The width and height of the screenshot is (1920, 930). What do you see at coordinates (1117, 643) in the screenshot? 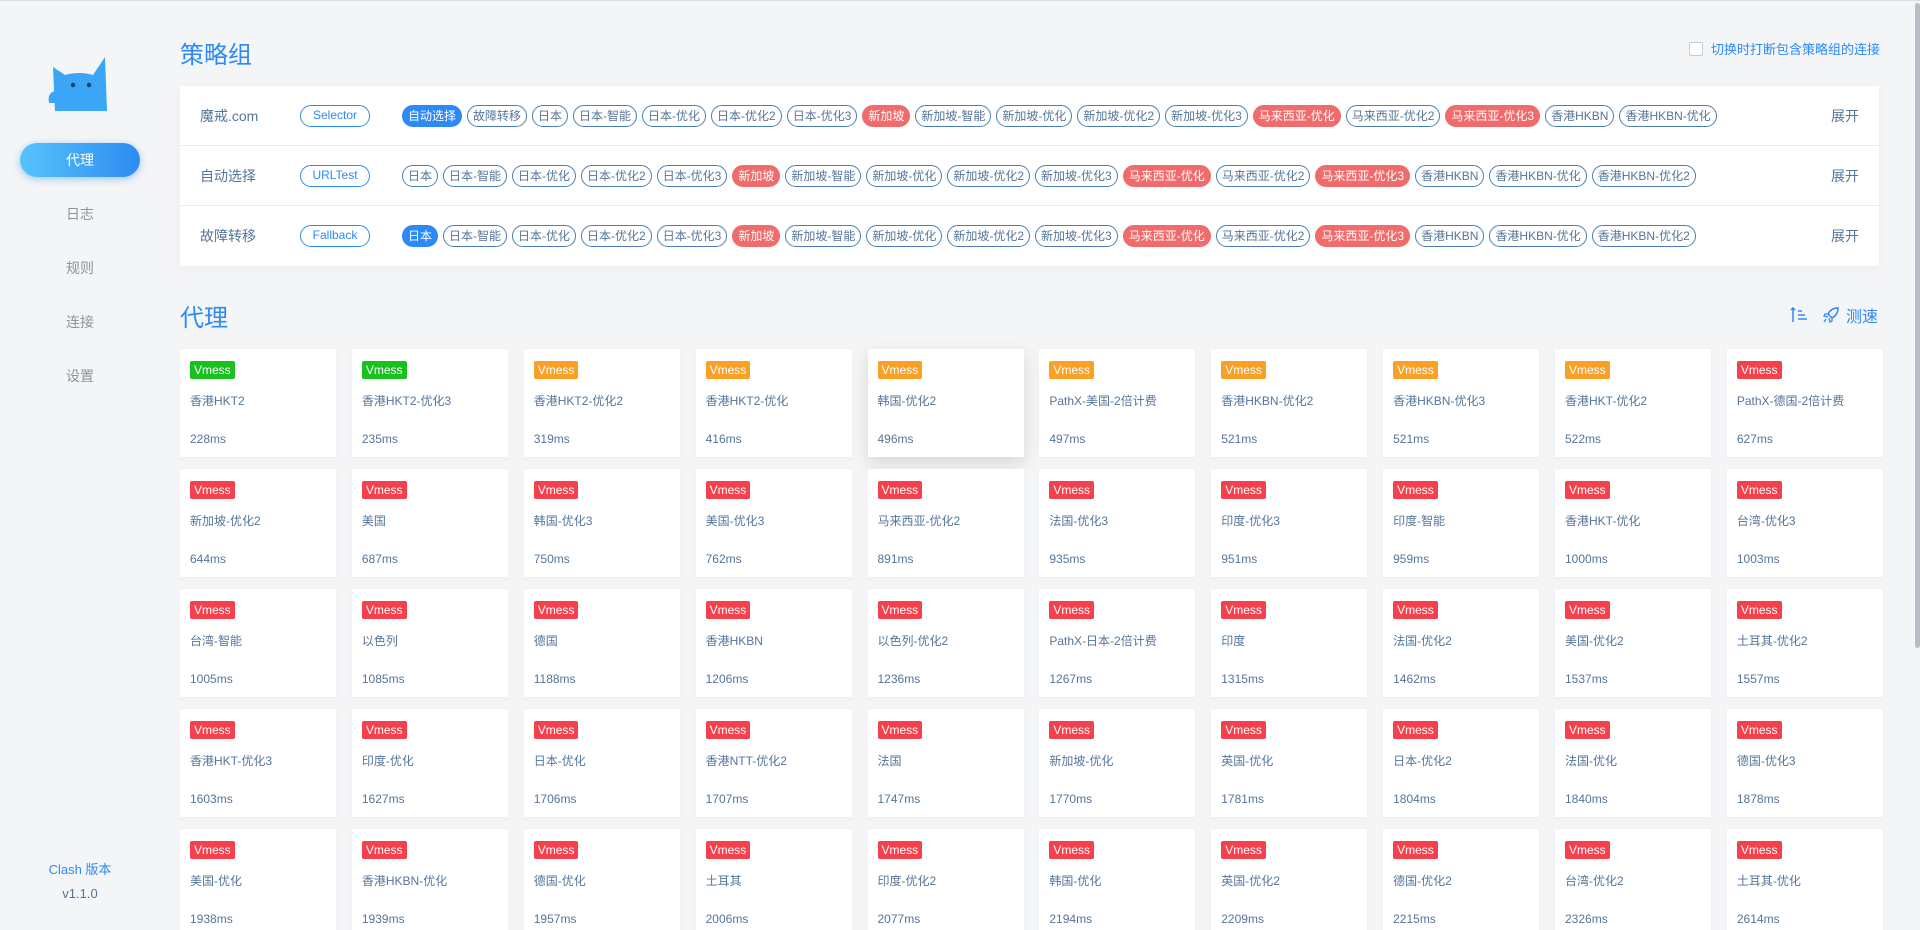
I see `proxy-card: Vmess PathX-日本-2倍计费 1267ms` at bounding box center [1117, 643].